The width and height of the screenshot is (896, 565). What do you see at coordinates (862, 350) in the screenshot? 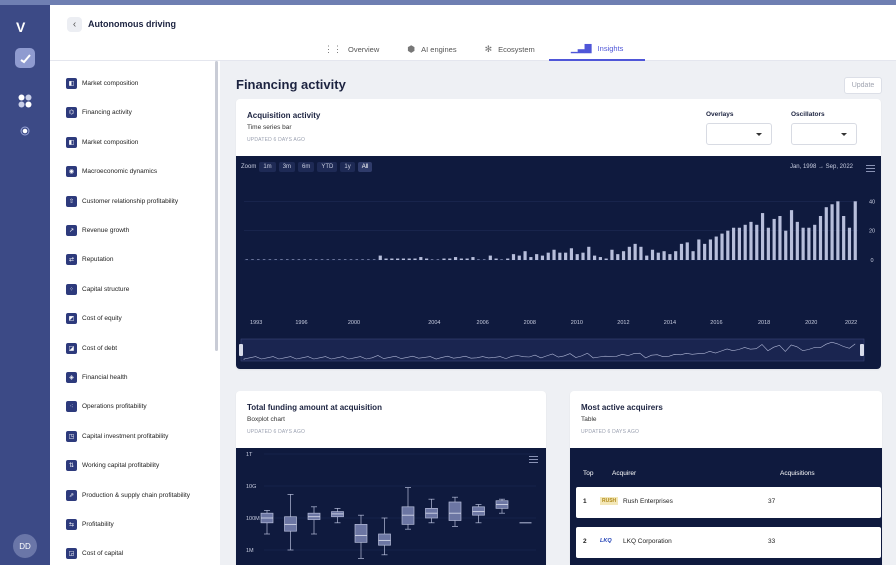
I see `navigator-right-handle` at bounding box center [862, 350].